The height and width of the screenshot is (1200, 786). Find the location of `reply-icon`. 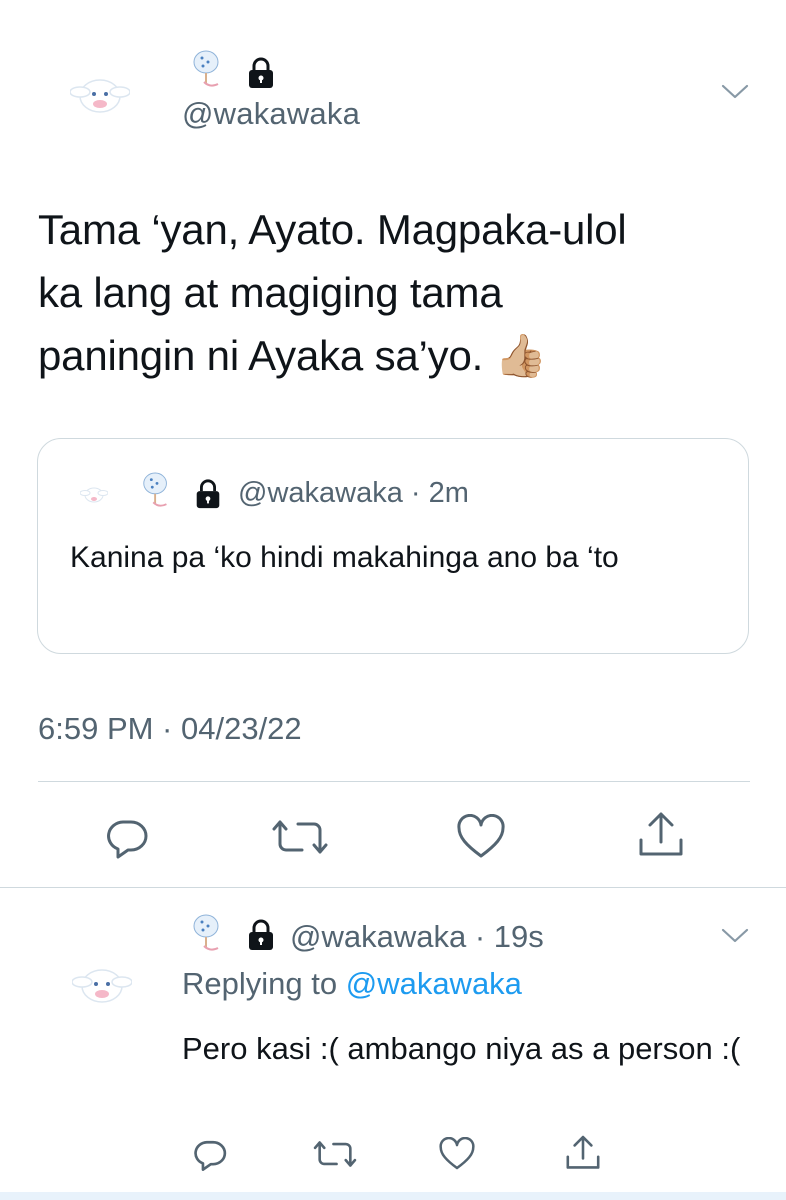

reply-icon is located at coordinates (127, 837).